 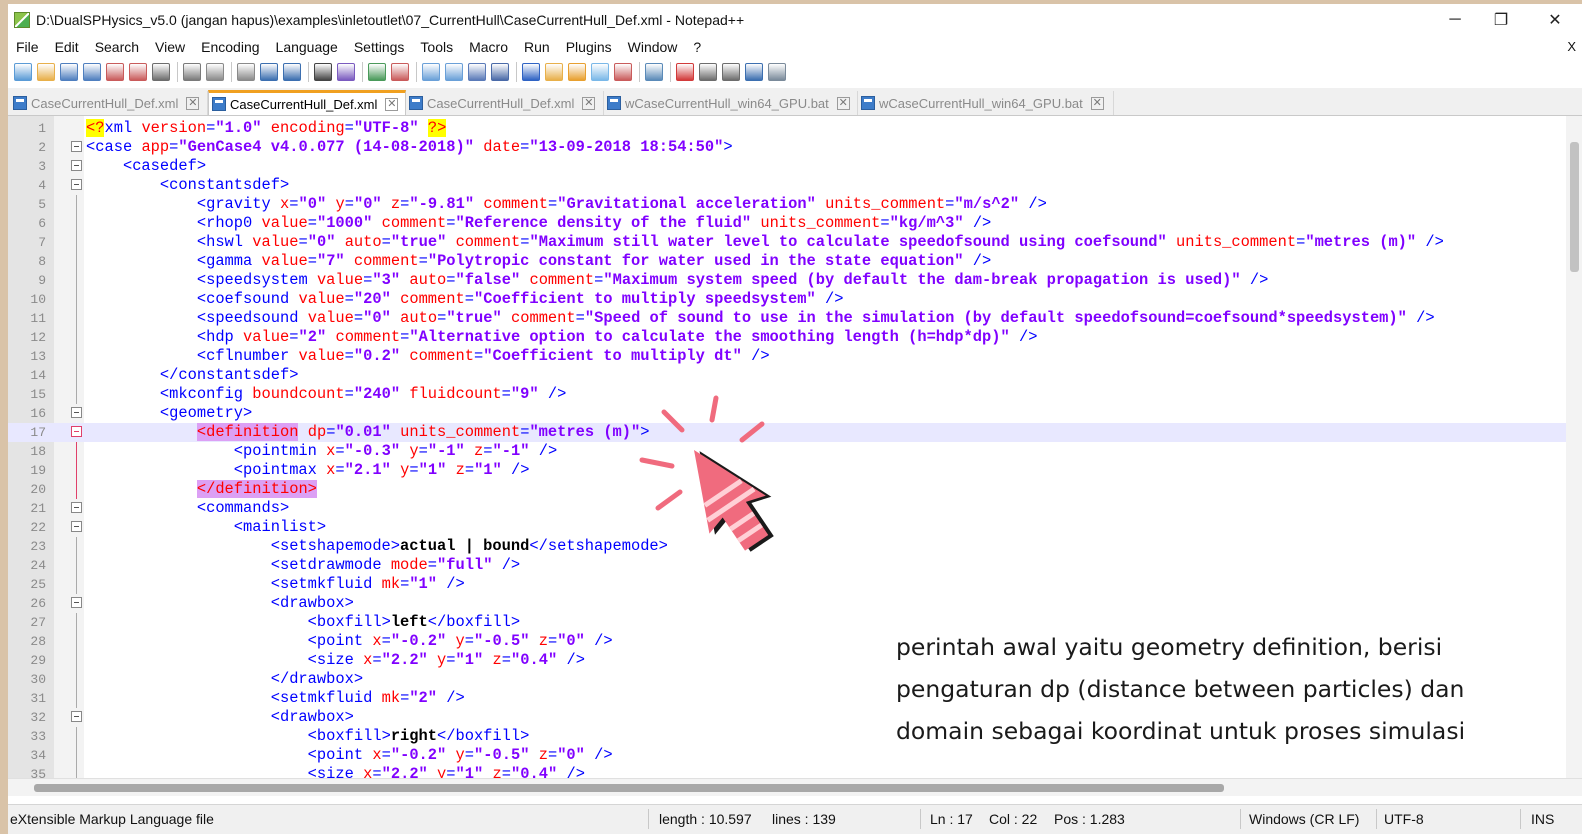 I want to click on save-macro-icon, so click(x=777, y=72).